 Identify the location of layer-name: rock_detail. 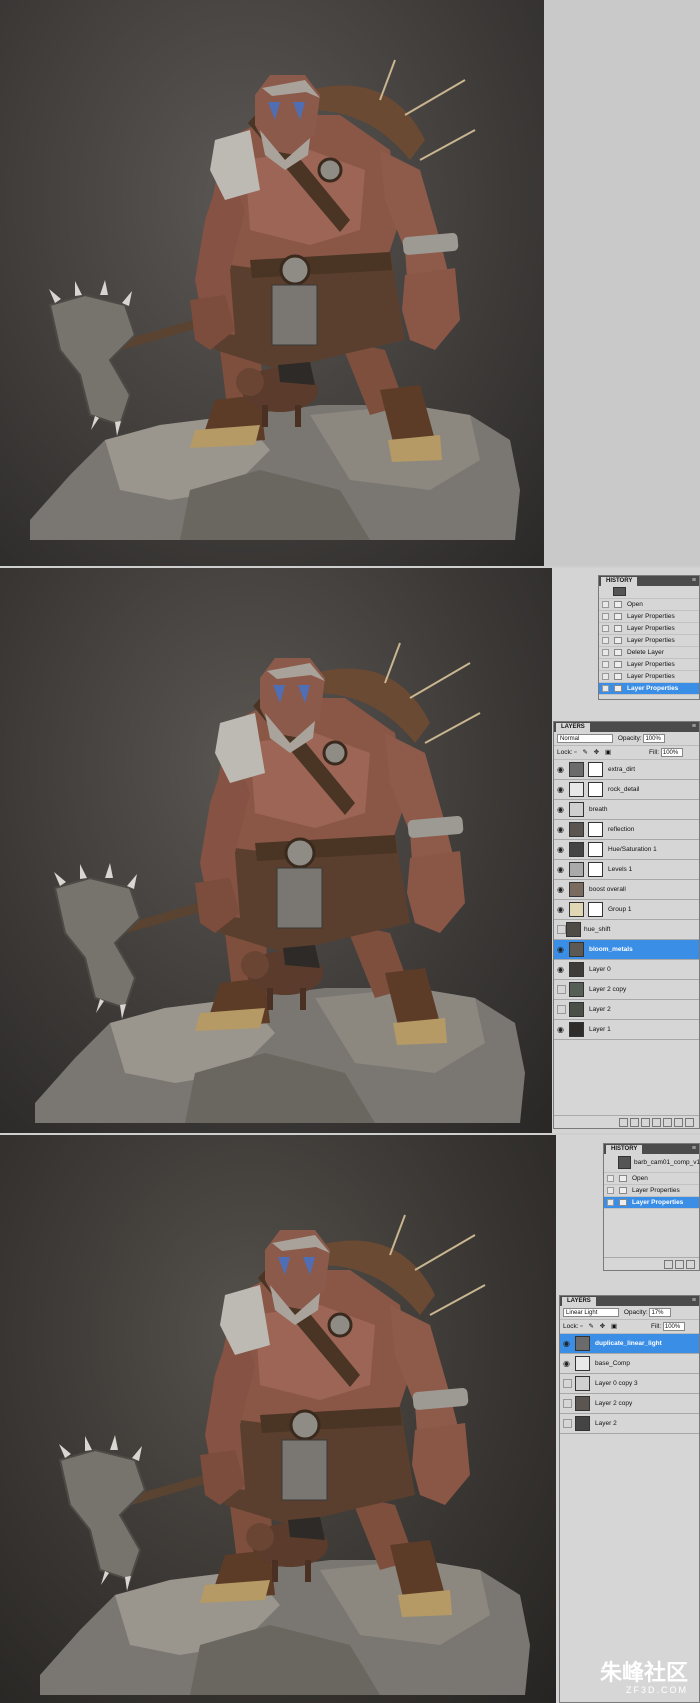
(624, 789).